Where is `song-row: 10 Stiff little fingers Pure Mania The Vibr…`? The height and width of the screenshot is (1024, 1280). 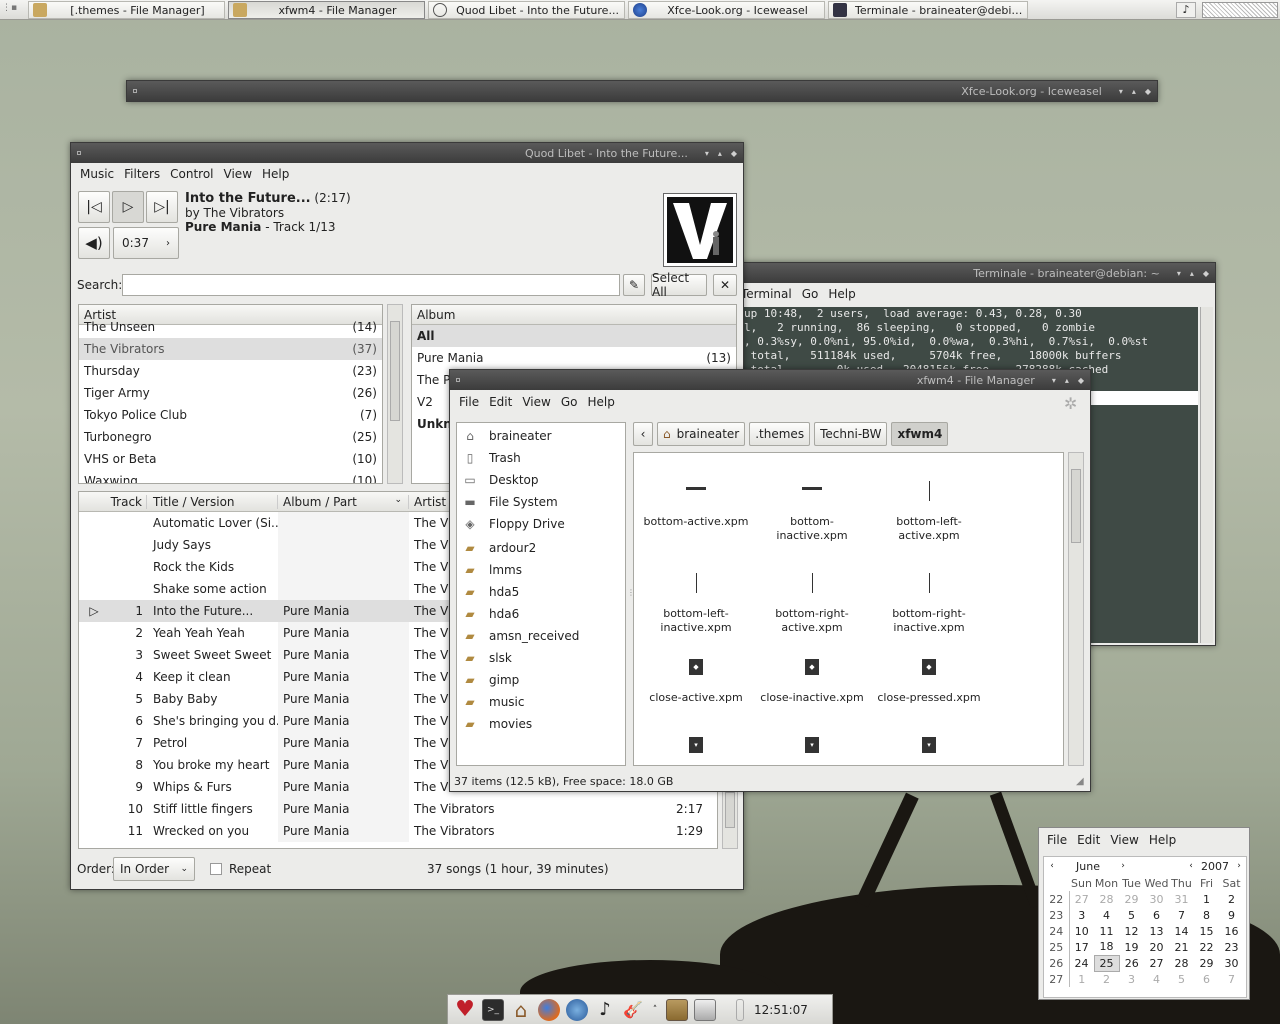
song-row: 10 Stiff little fingers Pure Mania The Vibr… is located at coordinates (398, 809).